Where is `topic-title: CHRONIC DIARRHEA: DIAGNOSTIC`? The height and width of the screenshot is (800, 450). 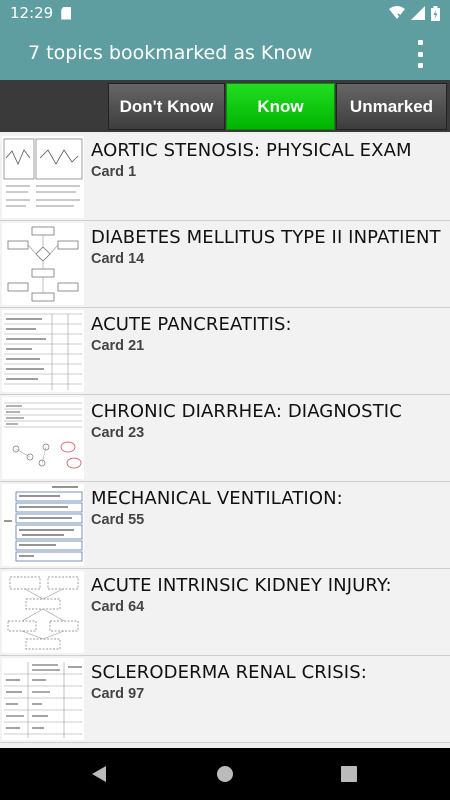 topic-title: CHRONIC DIARRHEA: DIAGNOSTIC is located at coordinates (246, 411).